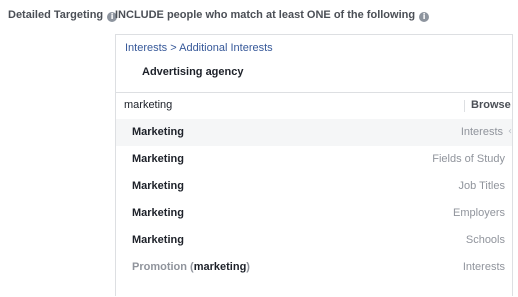 This screenshot has height=297, width=518. What do you see at coordinates (314, 132) in the screenshot?
I see `list-item: Marketing Interests ‹` at bounding box center [314, 132].